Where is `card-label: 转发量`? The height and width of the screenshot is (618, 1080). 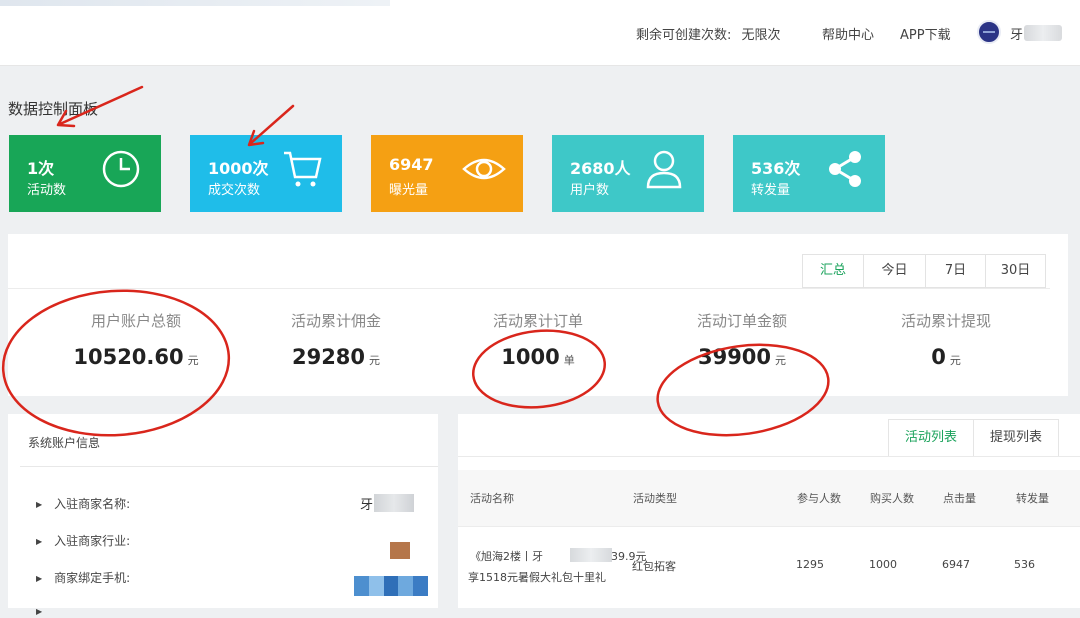 card-label: 转发量 is located at coordinates (771, 190).